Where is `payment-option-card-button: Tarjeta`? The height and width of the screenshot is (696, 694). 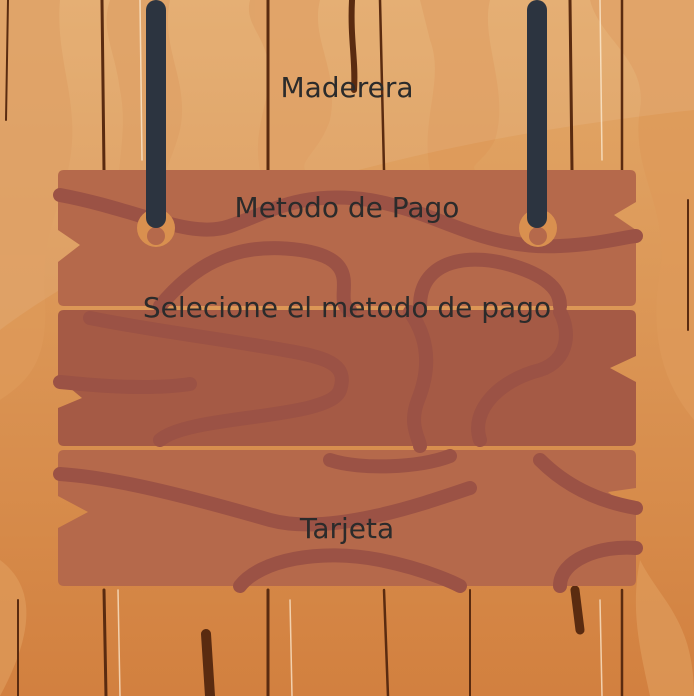 payment-option-card-button: Tarjeta is located at coordinates (347, 529).